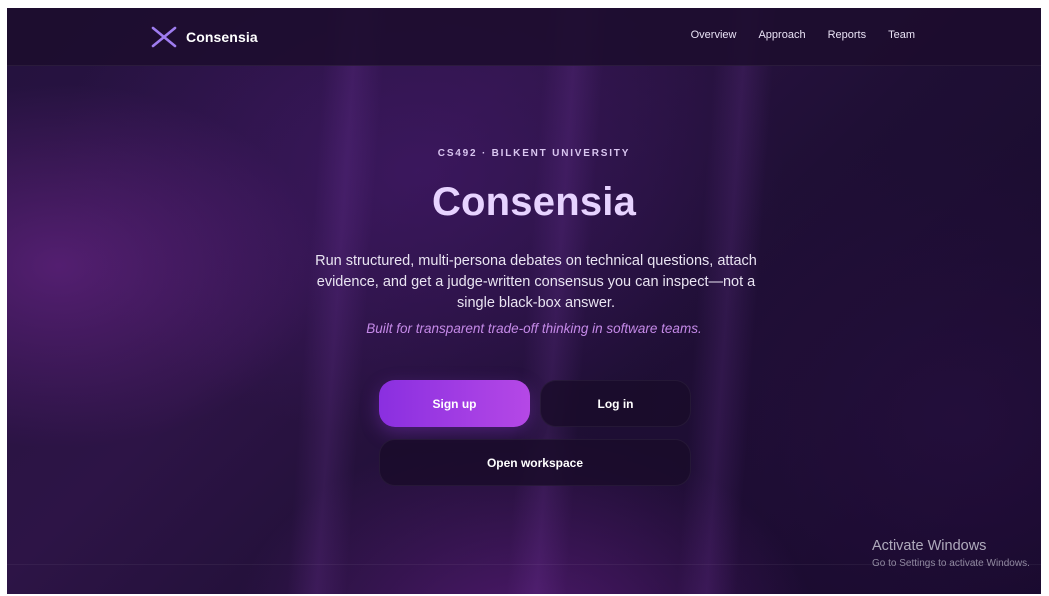  I want to click on signup-button: Sign up, so click(454, 403).